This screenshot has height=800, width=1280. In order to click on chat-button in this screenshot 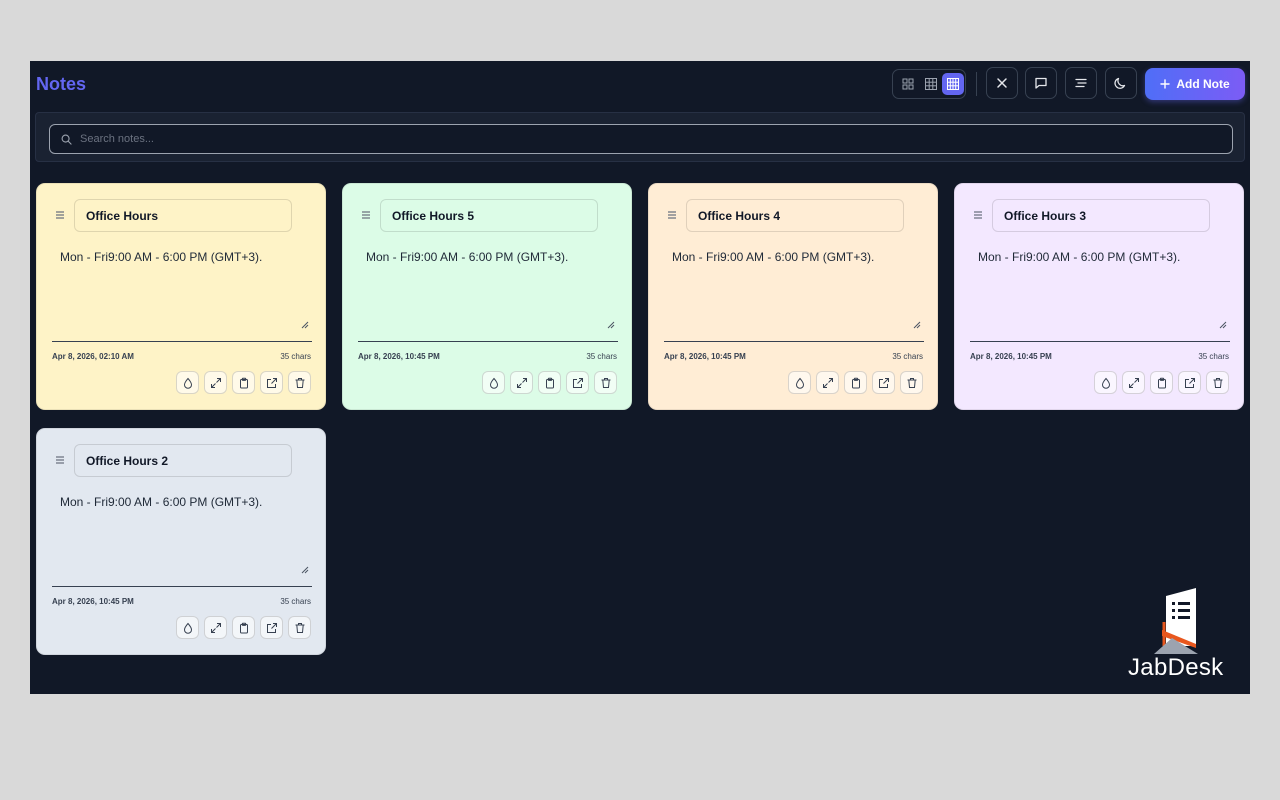, I will do `click(1041, 83)`.